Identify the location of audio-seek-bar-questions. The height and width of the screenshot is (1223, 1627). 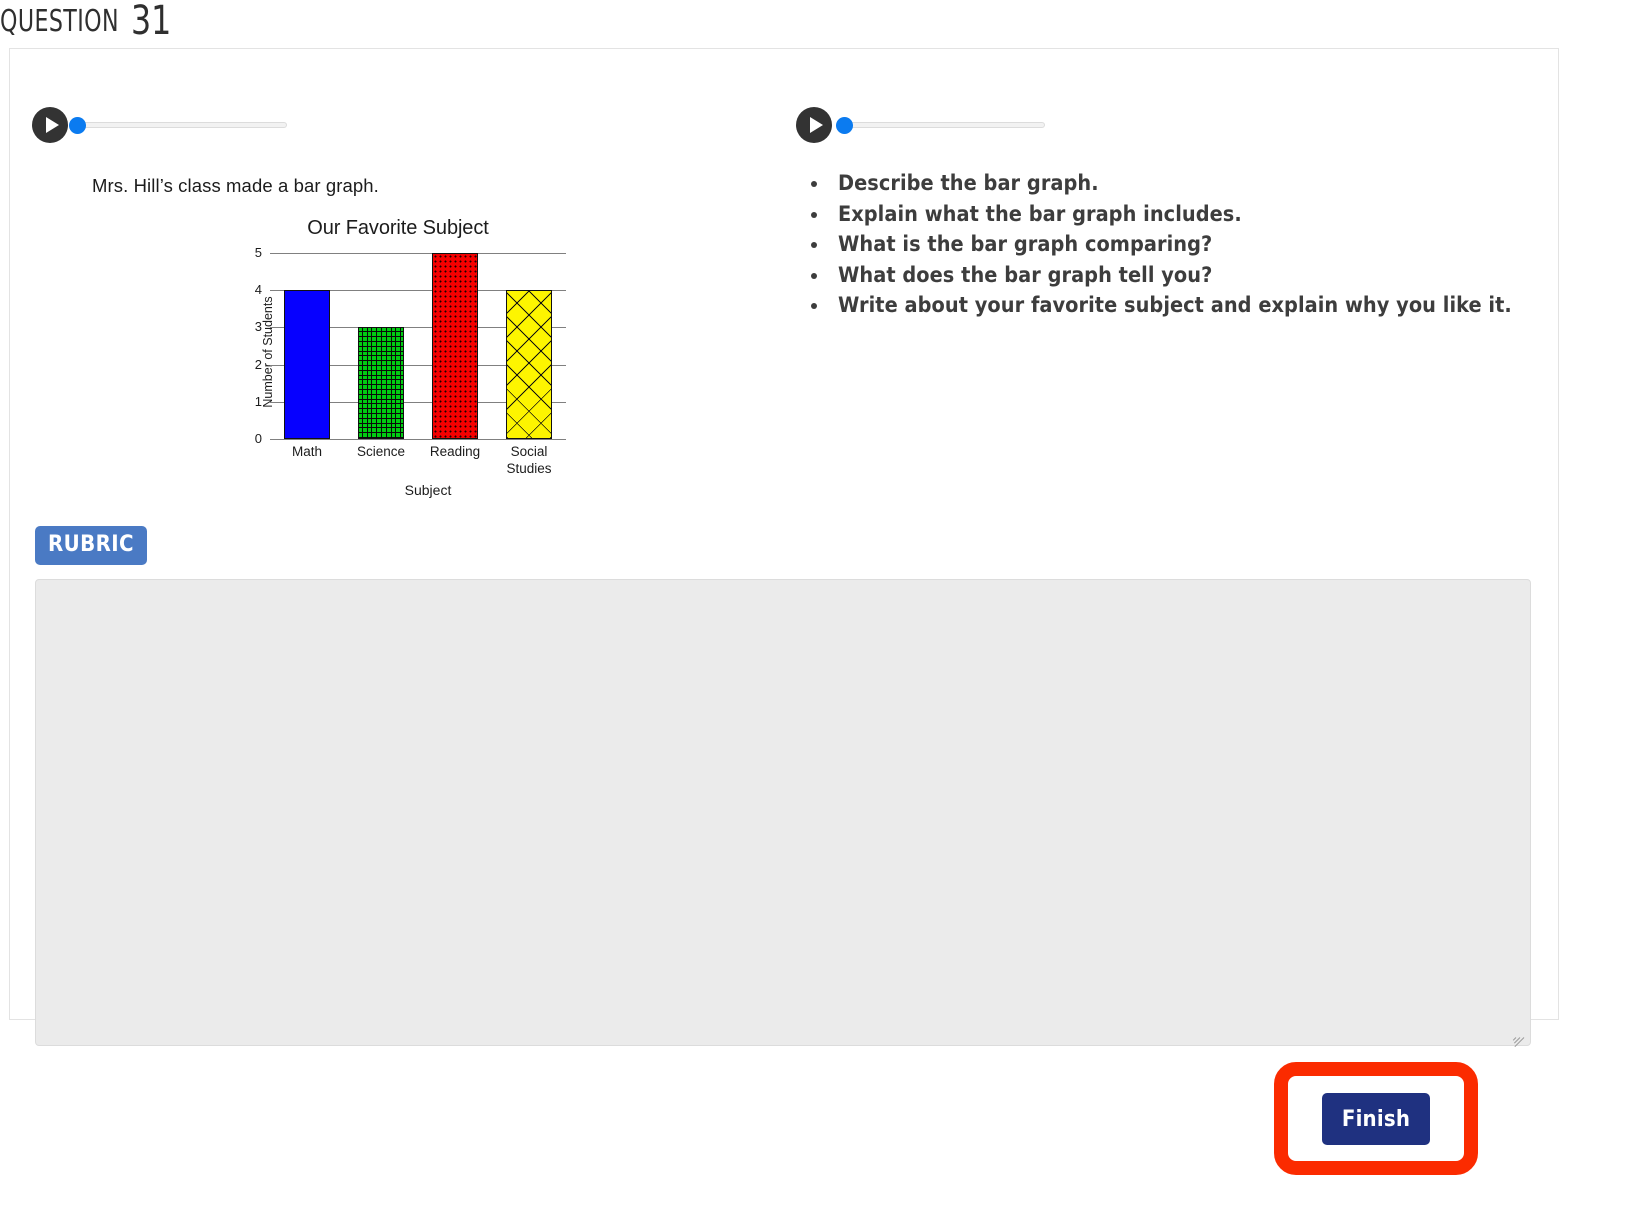
(940, 125).